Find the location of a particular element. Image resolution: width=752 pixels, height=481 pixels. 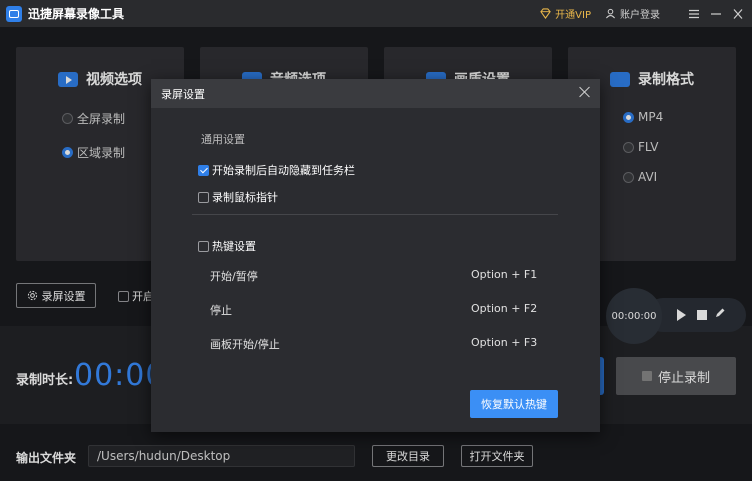

dialog-title: 录屏设置 is located at coordinates (183, 94).